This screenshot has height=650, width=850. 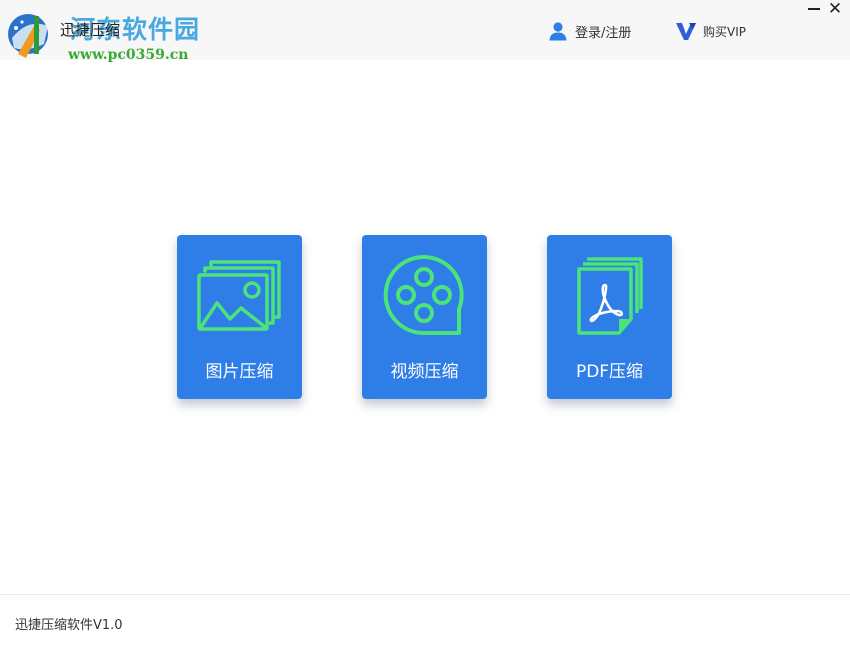 I want to click on user-icon, so click(x=558, y=31).